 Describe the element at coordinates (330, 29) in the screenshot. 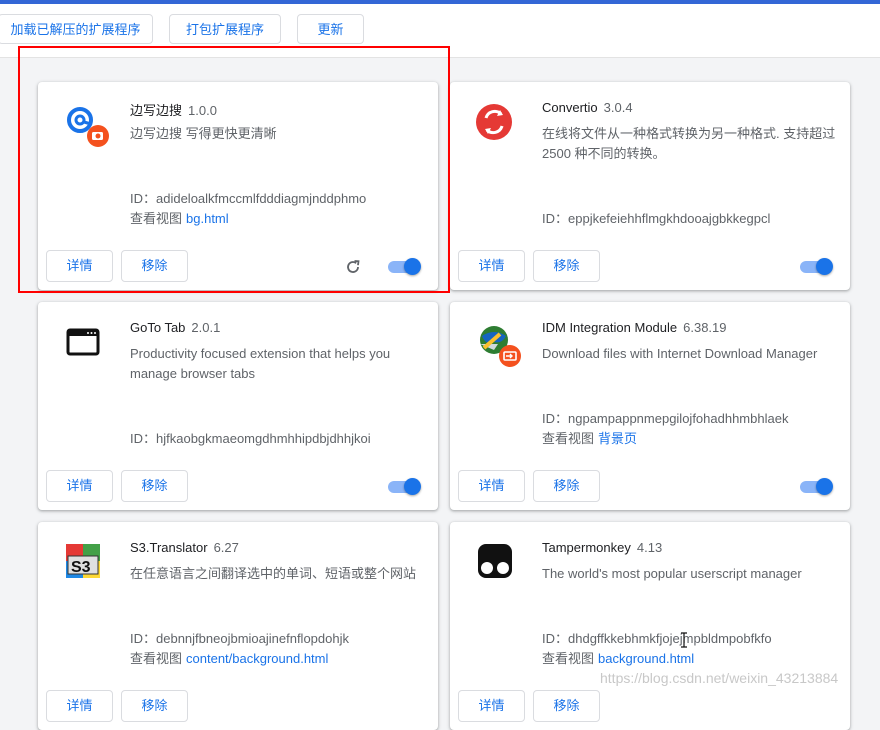

I see `update-button: 更新` at that location.